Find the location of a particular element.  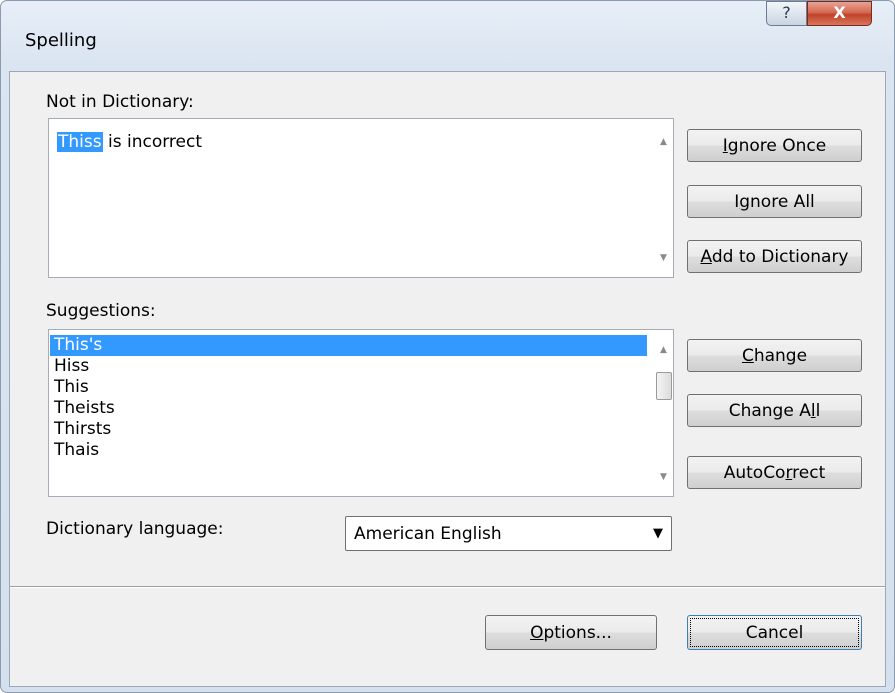

ignore-all-button: Ignore All is located at coordinates (774, 201).